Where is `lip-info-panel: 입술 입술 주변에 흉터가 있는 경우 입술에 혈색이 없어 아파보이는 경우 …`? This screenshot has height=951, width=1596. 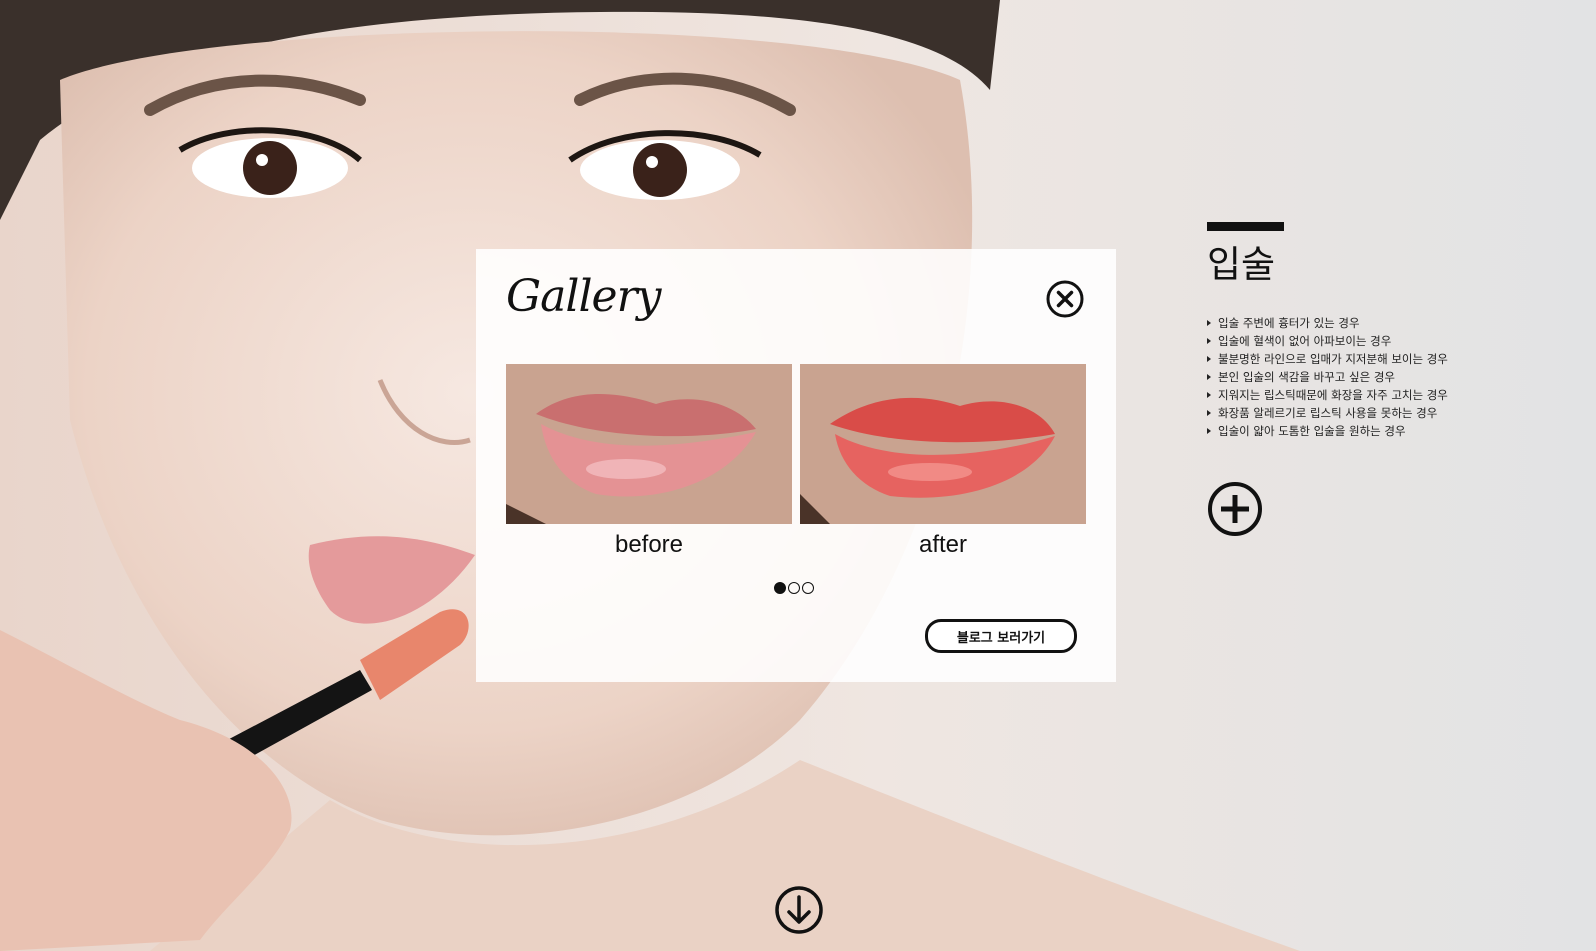 lip-info-panel: 입술 입술 주변에 흉터가 있는 경우 입술에 혈색이 없어 아파보이는 경우 … is located at coordinates (1367, 379).